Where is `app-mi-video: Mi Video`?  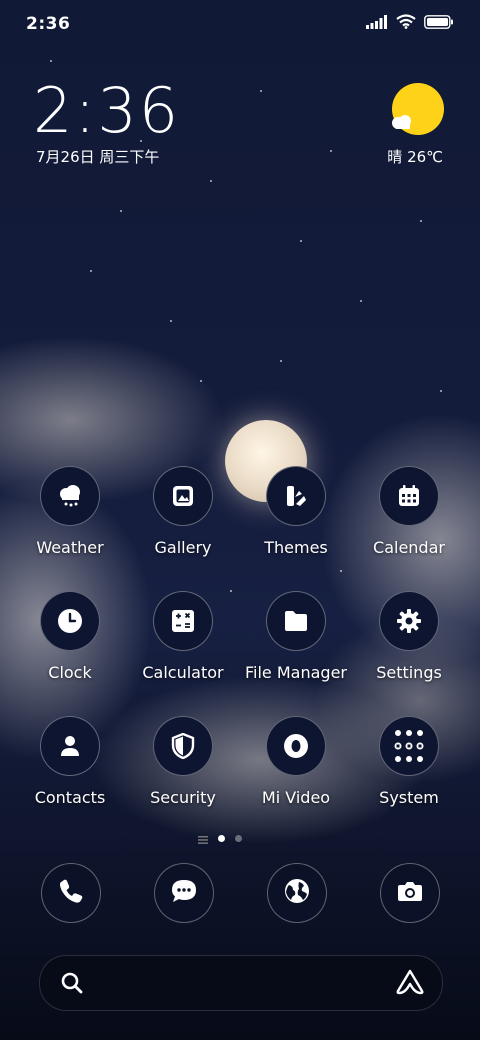 app-mi-video: Mi Video is located at coordinates (296, 761).